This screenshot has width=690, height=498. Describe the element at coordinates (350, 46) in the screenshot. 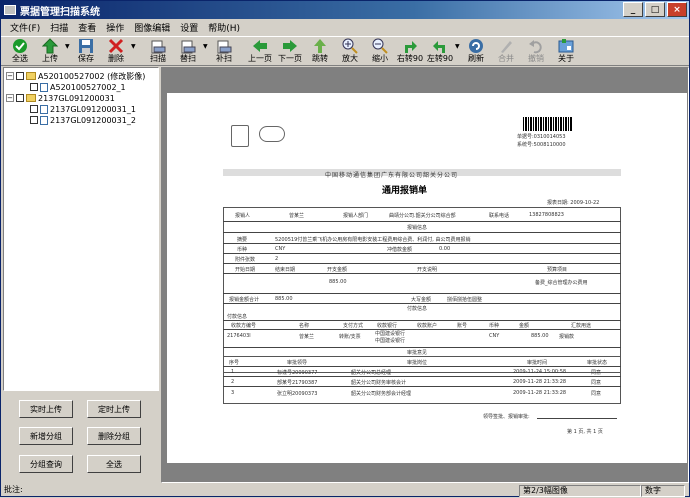

I see `magnifier-plus-icon` at that location.